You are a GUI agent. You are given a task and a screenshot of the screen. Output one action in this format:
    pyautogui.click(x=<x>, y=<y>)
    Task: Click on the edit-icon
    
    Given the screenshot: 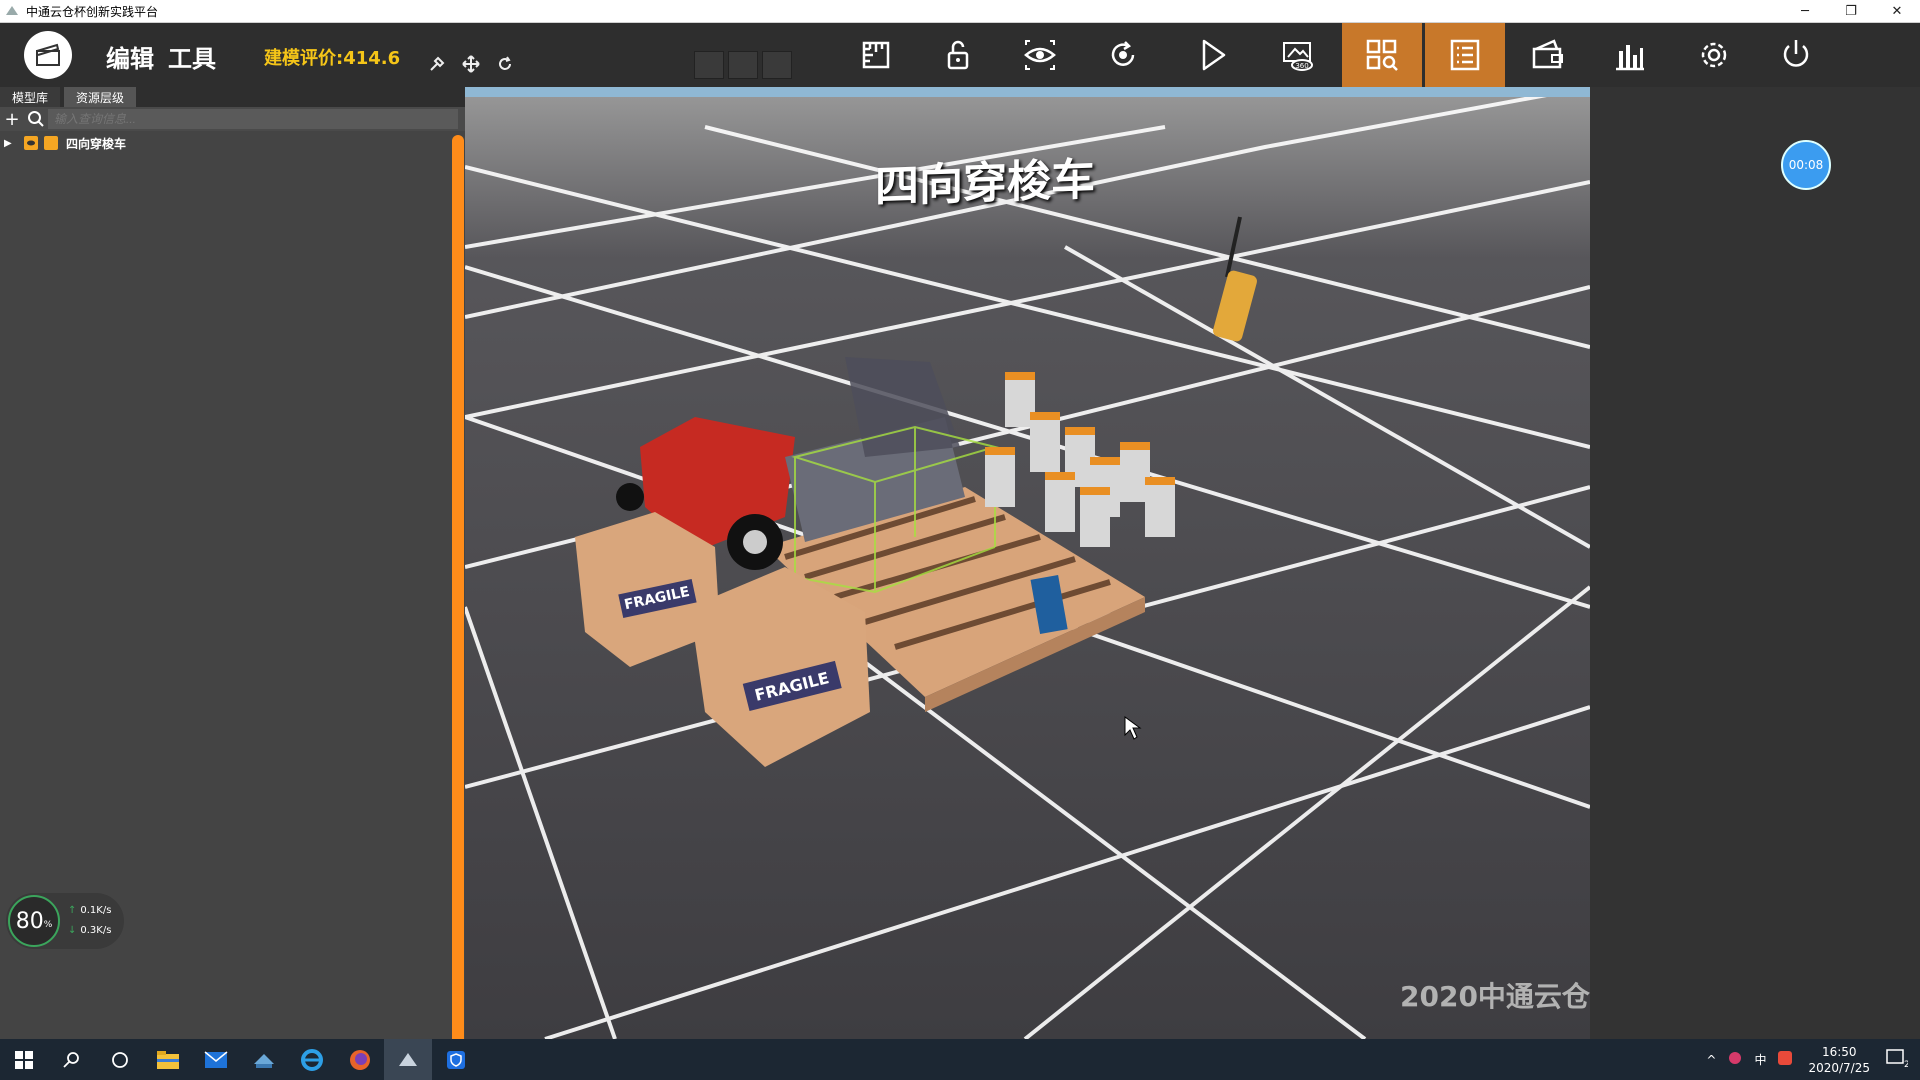 What is the action you would take?
    pyautogui.click(x=51, y=143)
    